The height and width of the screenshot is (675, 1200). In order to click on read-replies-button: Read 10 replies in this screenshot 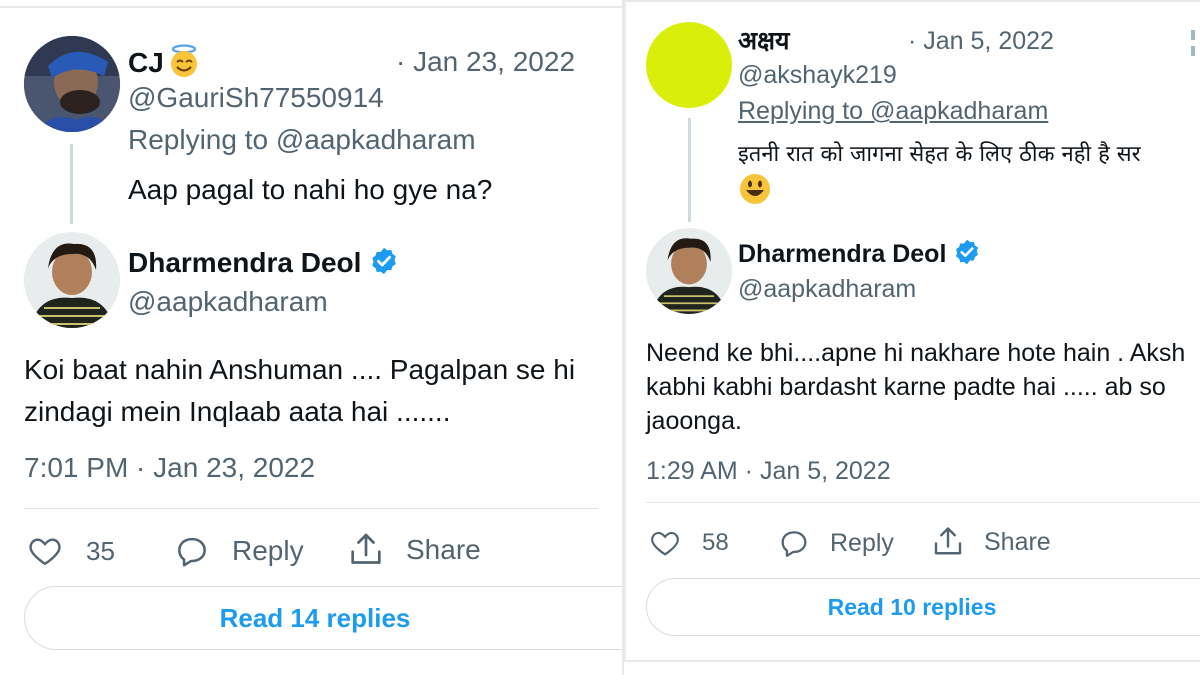, I will do `click(923, 607)`.